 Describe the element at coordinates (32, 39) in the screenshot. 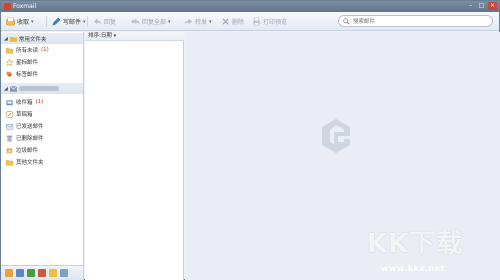

I see `common-folders-label: 常用文件夹` at that location.